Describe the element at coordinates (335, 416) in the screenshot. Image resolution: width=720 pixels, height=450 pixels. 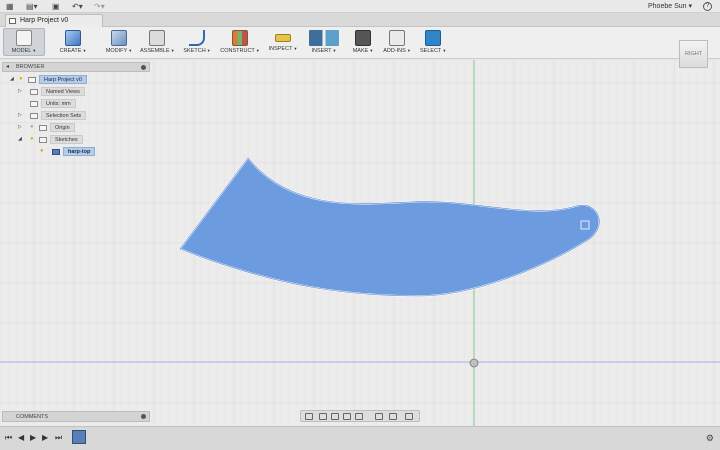
I see `pan-icon` at that location.